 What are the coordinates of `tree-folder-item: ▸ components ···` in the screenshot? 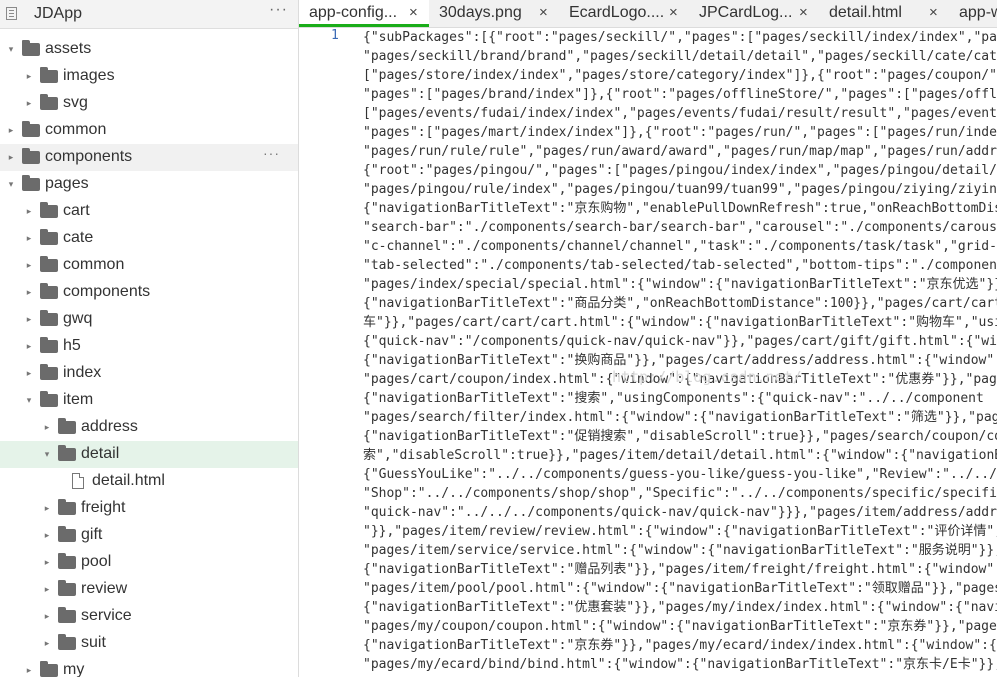 It's located at (149, 157).